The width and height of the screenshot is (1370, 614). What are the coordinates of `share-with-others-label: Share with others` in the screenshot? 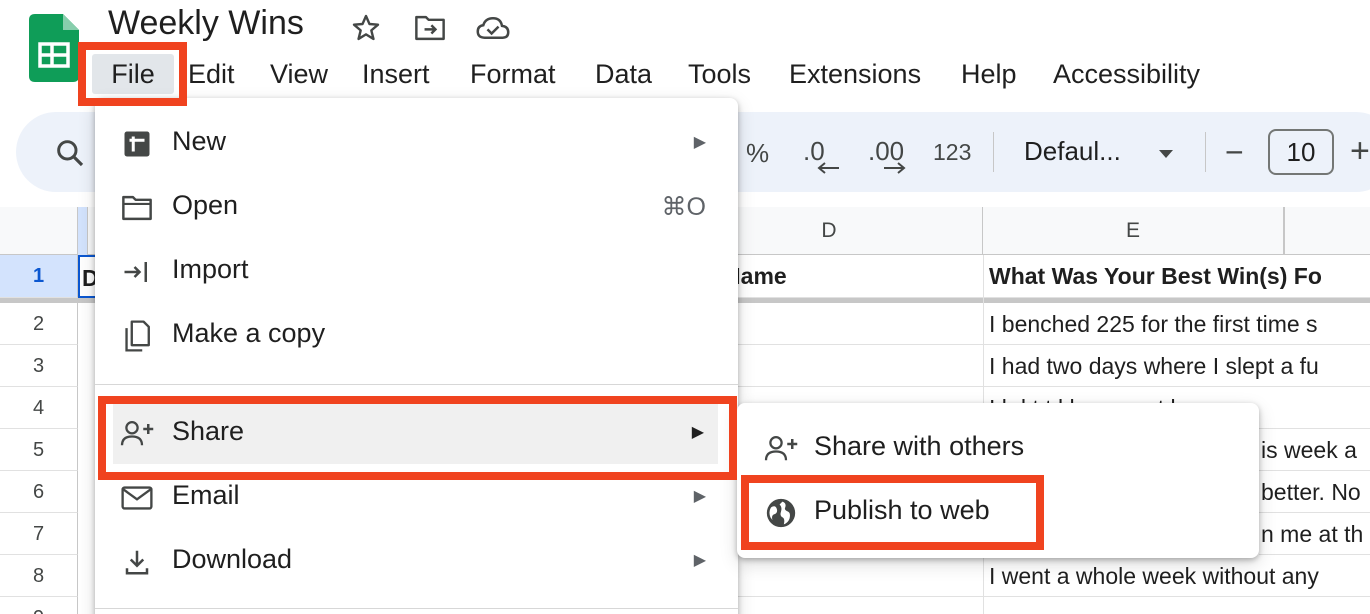 It's located at (919, 446).